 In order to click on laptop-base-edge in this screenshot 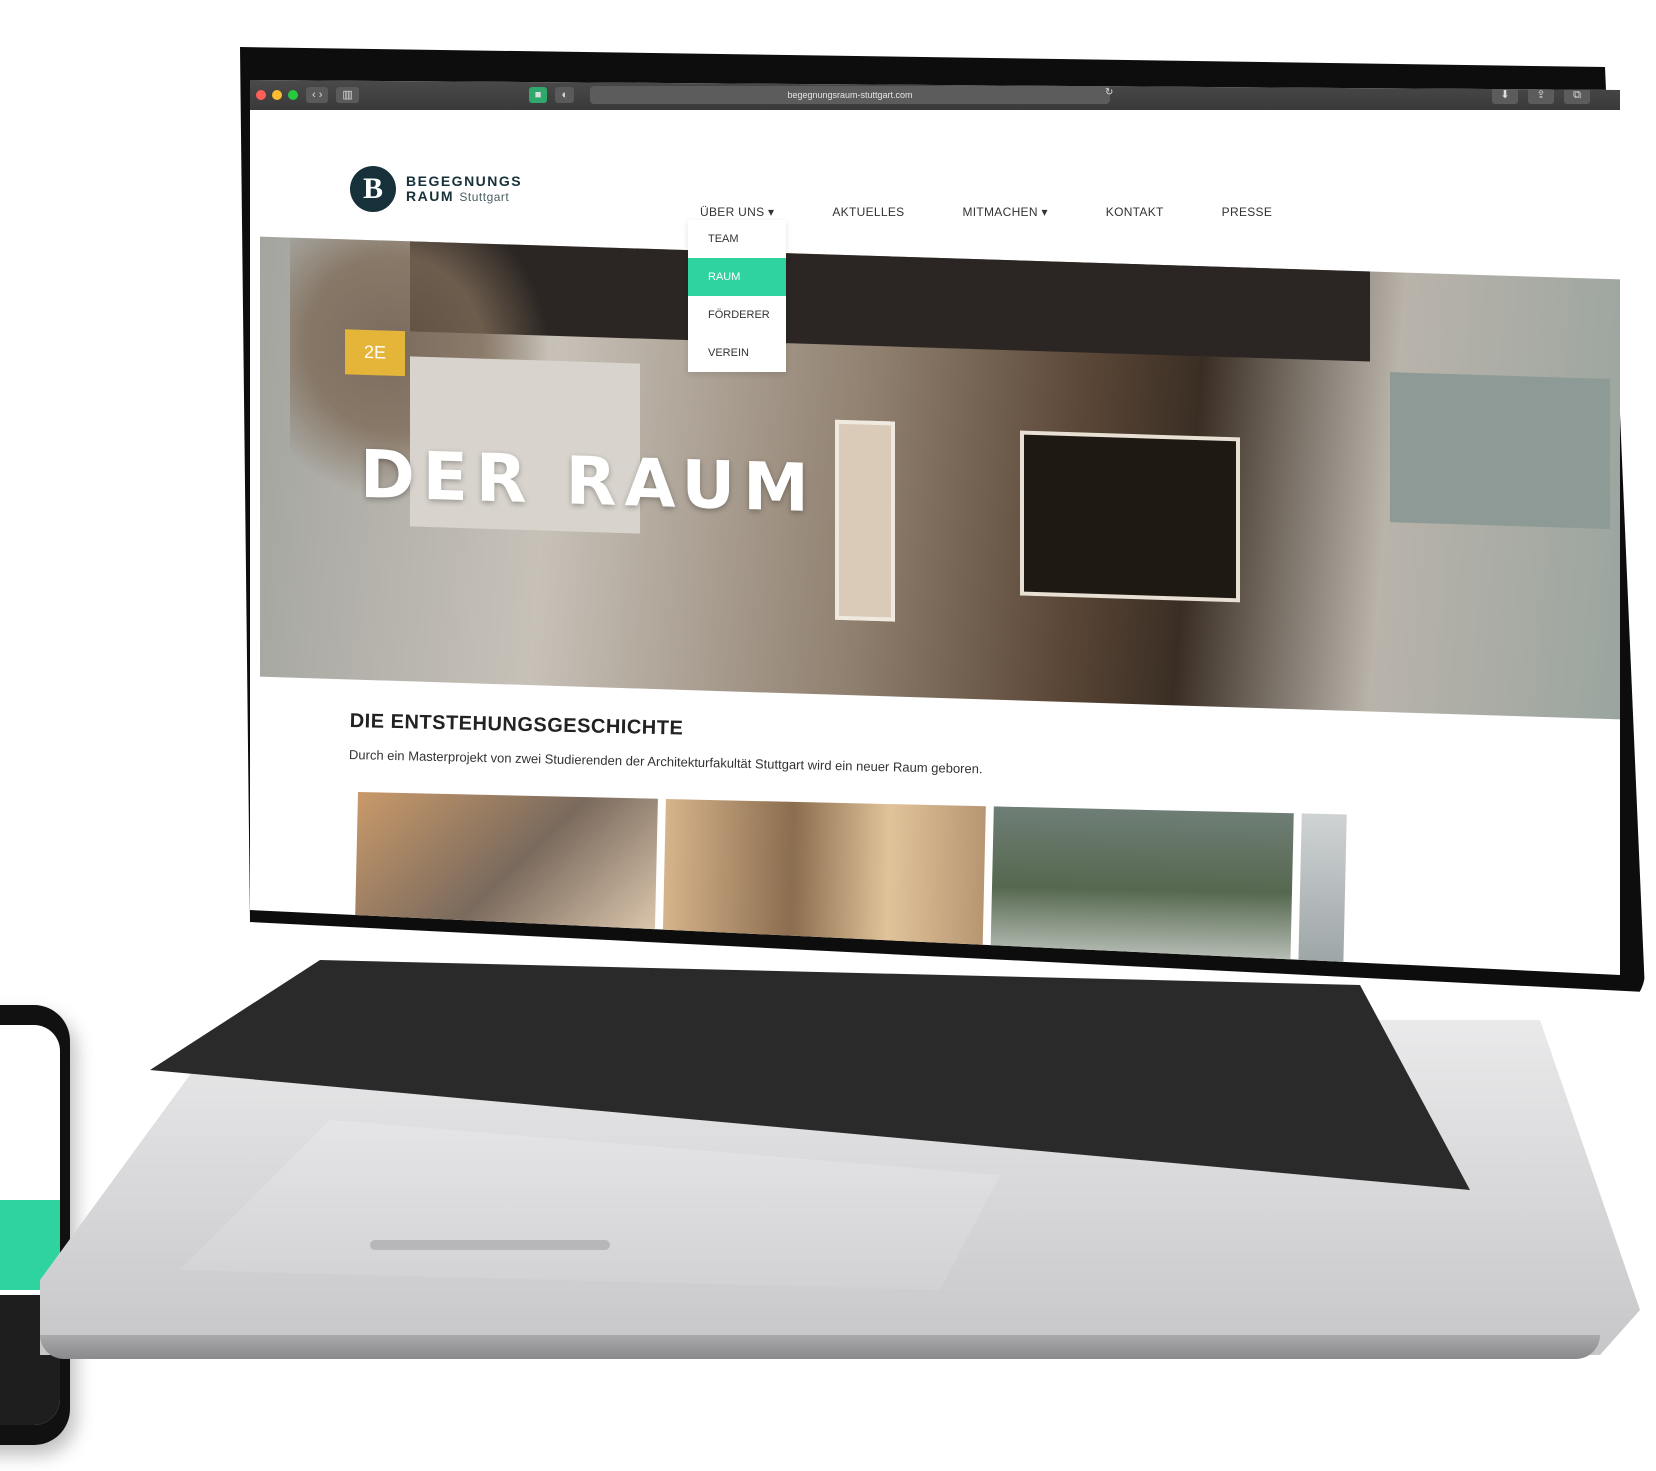, I will do `click(820, 1347)`.